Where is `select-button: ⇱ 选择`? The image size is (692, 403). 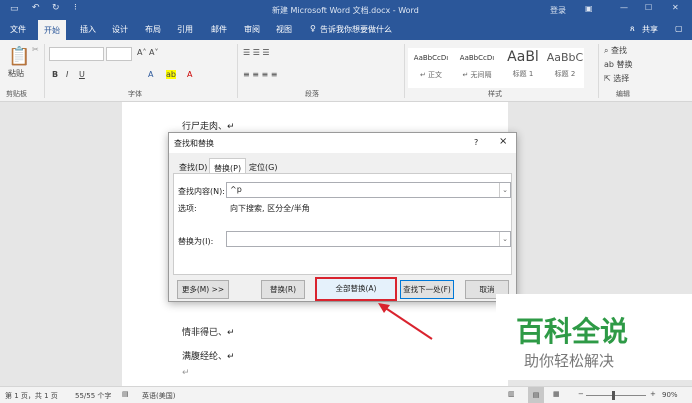 select-button: ⇱ 选择 is located at coordinates (616, 78).